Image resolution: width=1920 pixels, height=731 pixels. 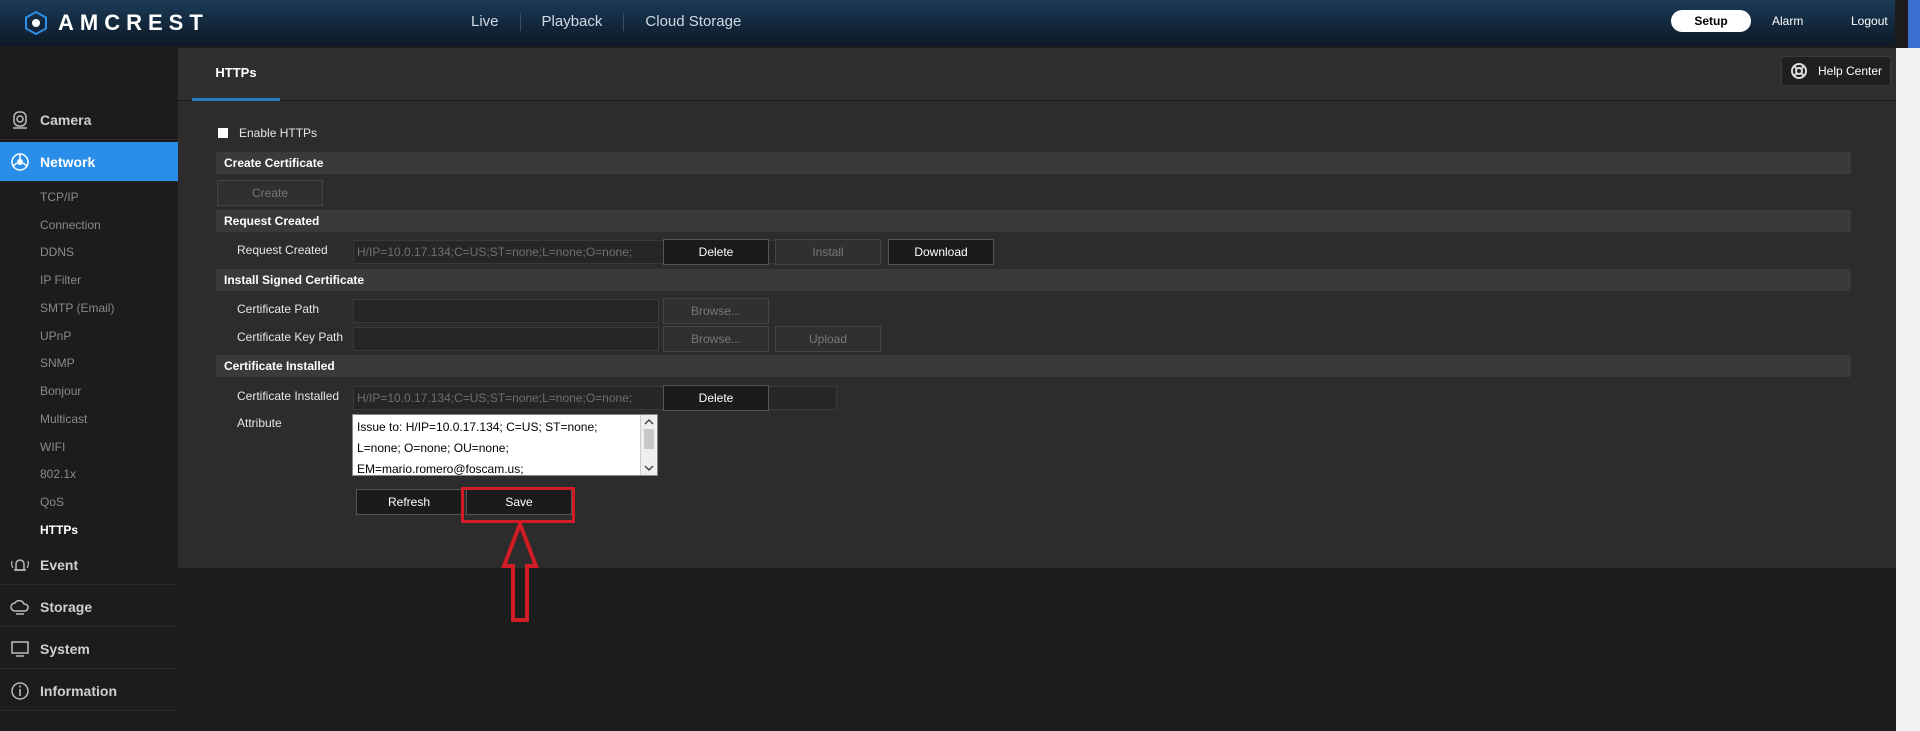 What do you see at coordinates (716, 252) in the screenshot?
I see `delete-request-button: Delete` at bounding box center [716, 252].